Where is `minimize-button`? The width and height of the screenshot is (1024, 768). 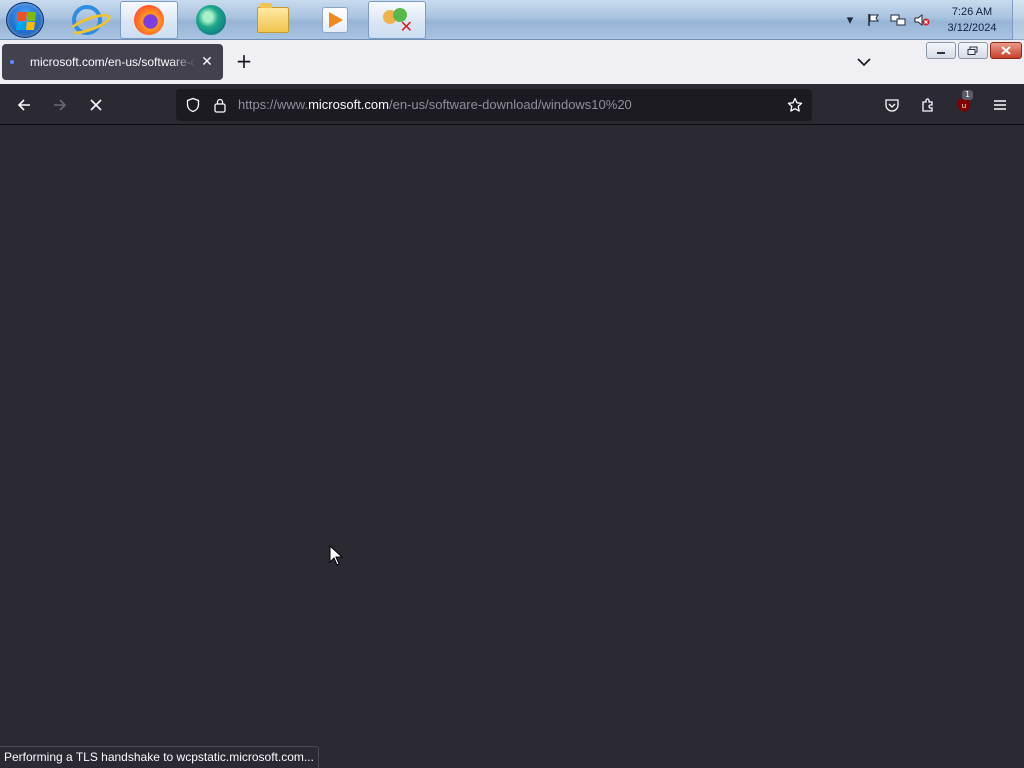
minimize-button is located at coordinates (941, 50).